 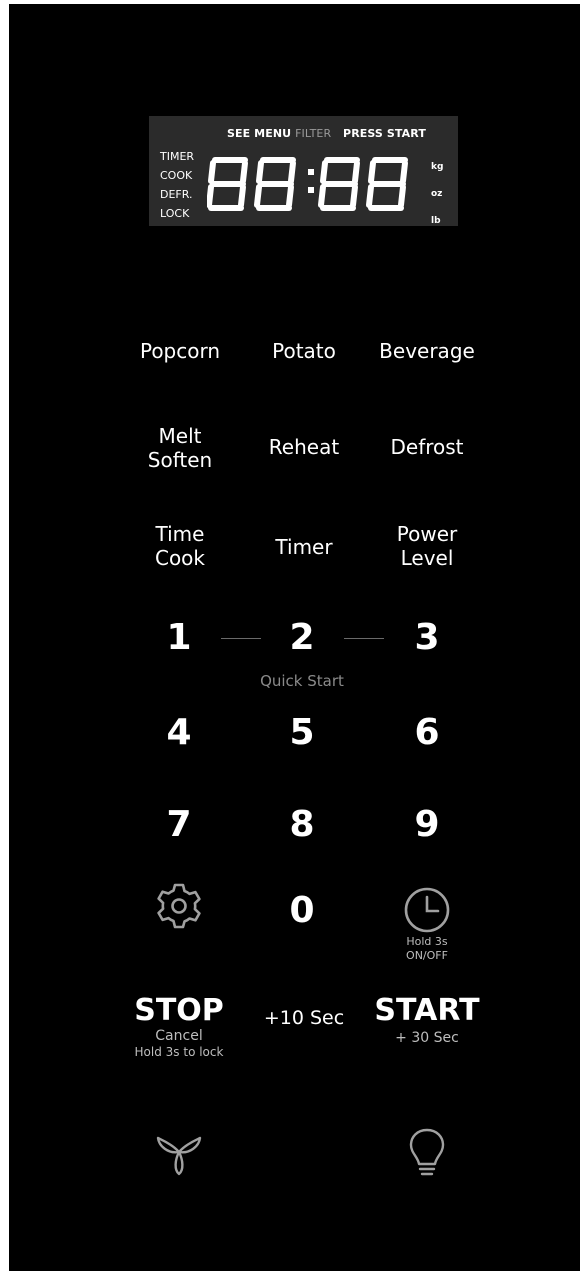 I want to click on key-3: 3, so click(x=427, y=638).